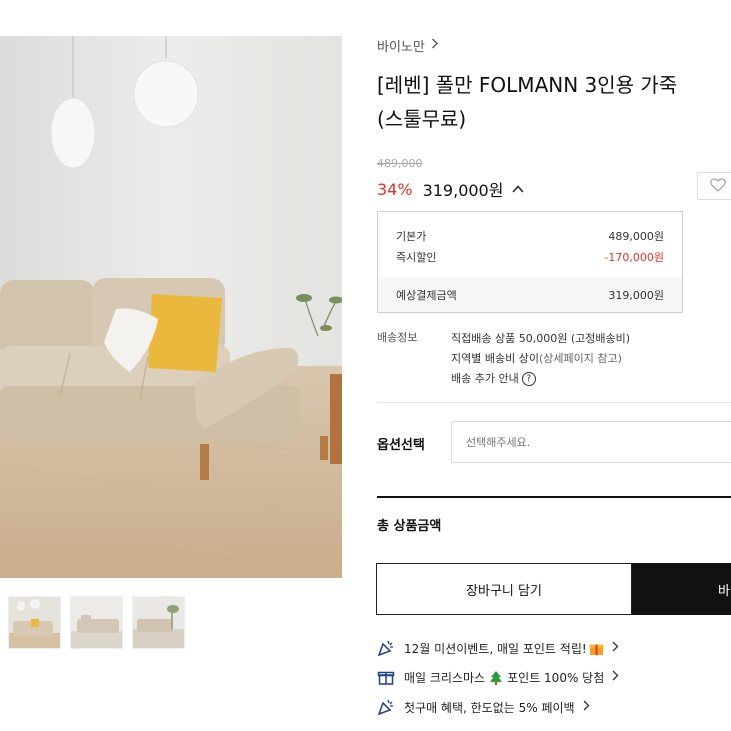 This screenshot has width=731, height=731. I want to click on brand-link: 바이노만, so click(408, 45).